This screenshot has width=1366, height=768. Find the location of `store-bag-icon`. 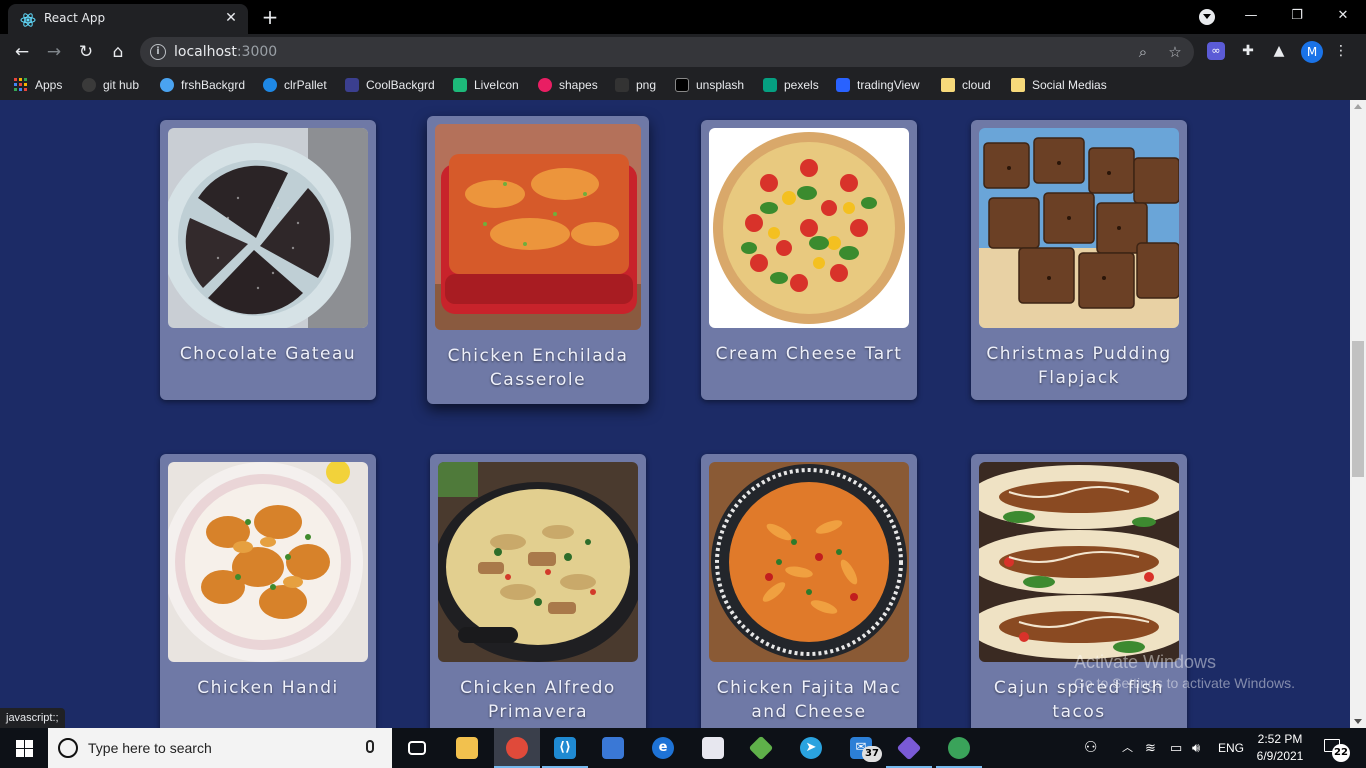

store-bag-icon is located at coordinates (613, 748).